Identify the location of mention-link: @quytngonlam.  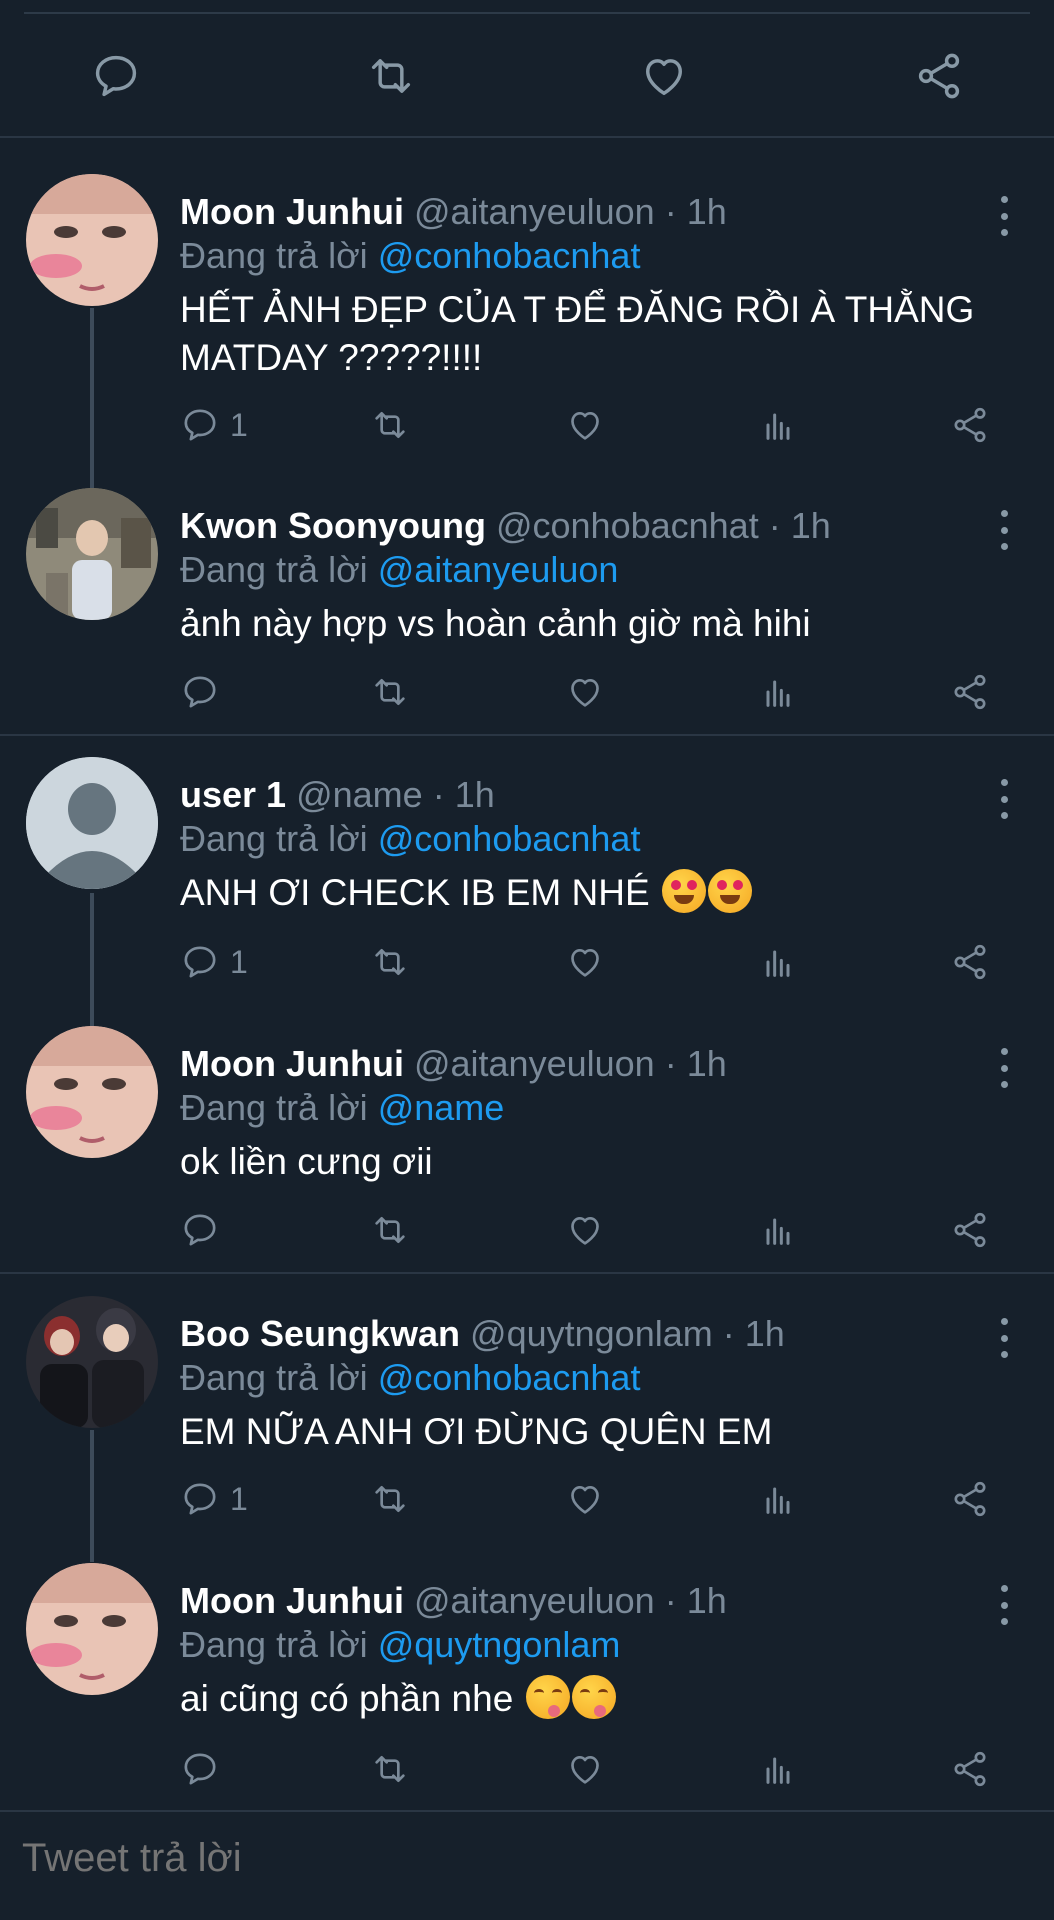
(499, 1644).